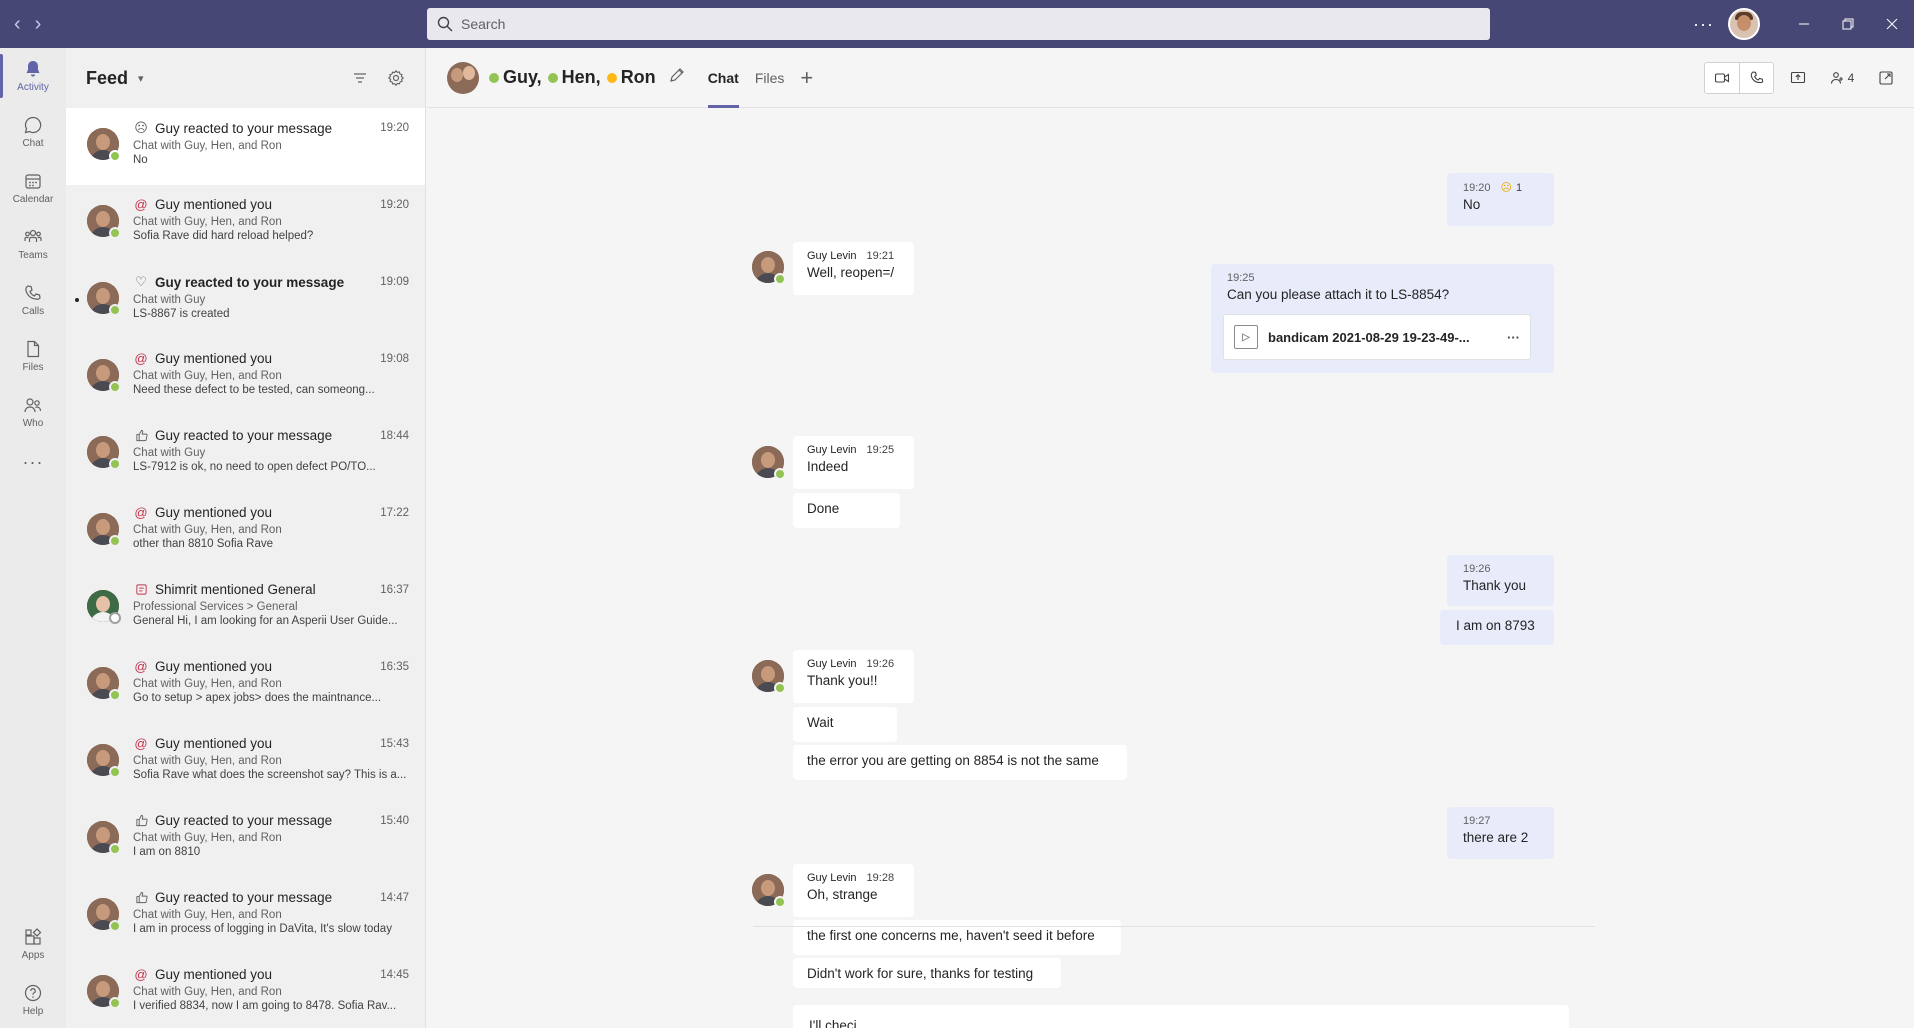  What do you see at coordinates (394, 743) in the screenshot?
I see `feed-item-time: 15:43` at bounding box center [394, 743].